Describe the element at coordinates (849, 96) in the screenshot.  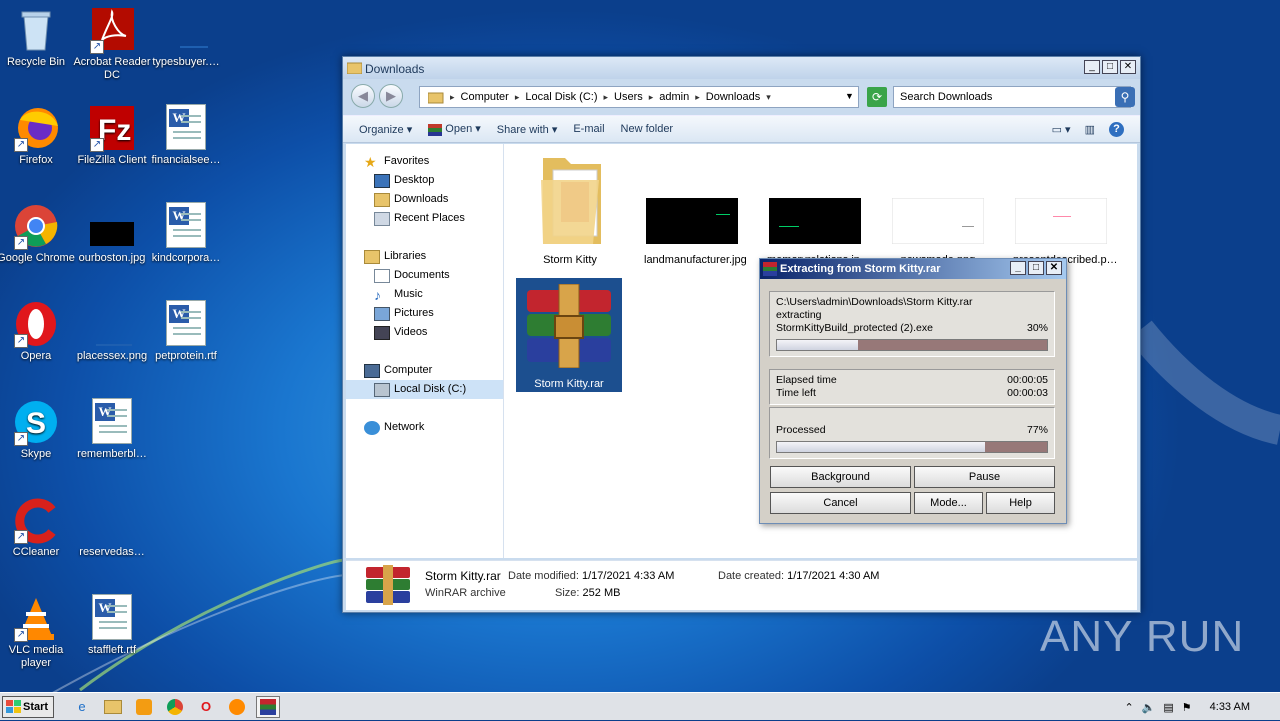
I see `address-dropdown-icon: ▼` at that location.